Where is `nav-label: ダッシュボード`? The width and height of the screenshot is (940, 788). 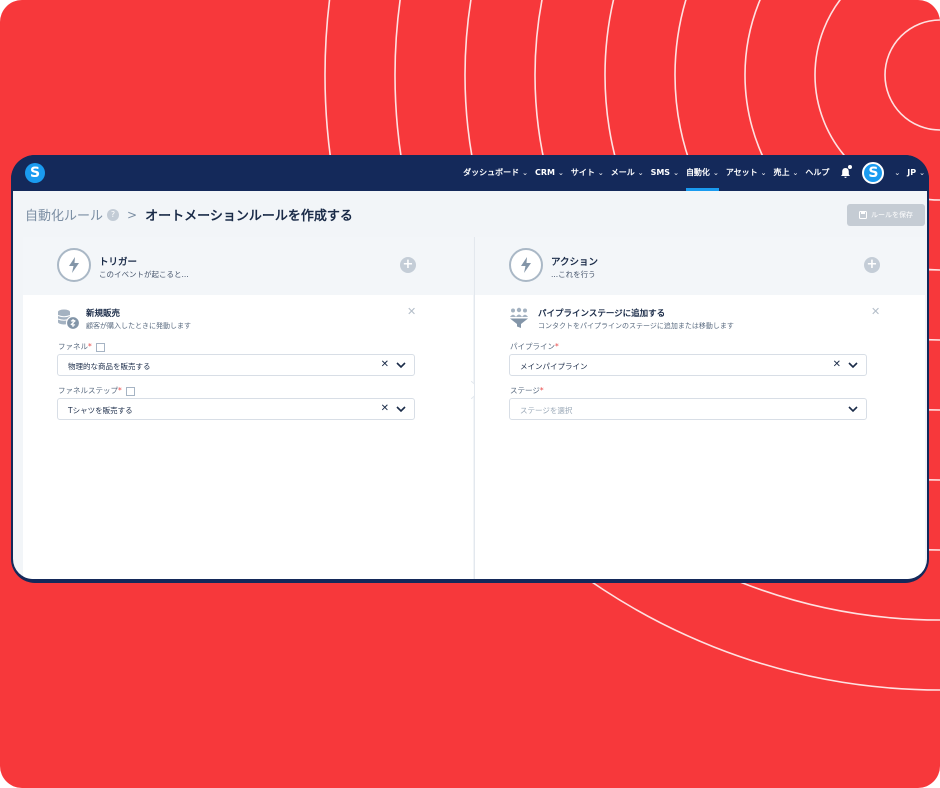 nav-label: ダッシュボード is located at coordinates (491, 172).